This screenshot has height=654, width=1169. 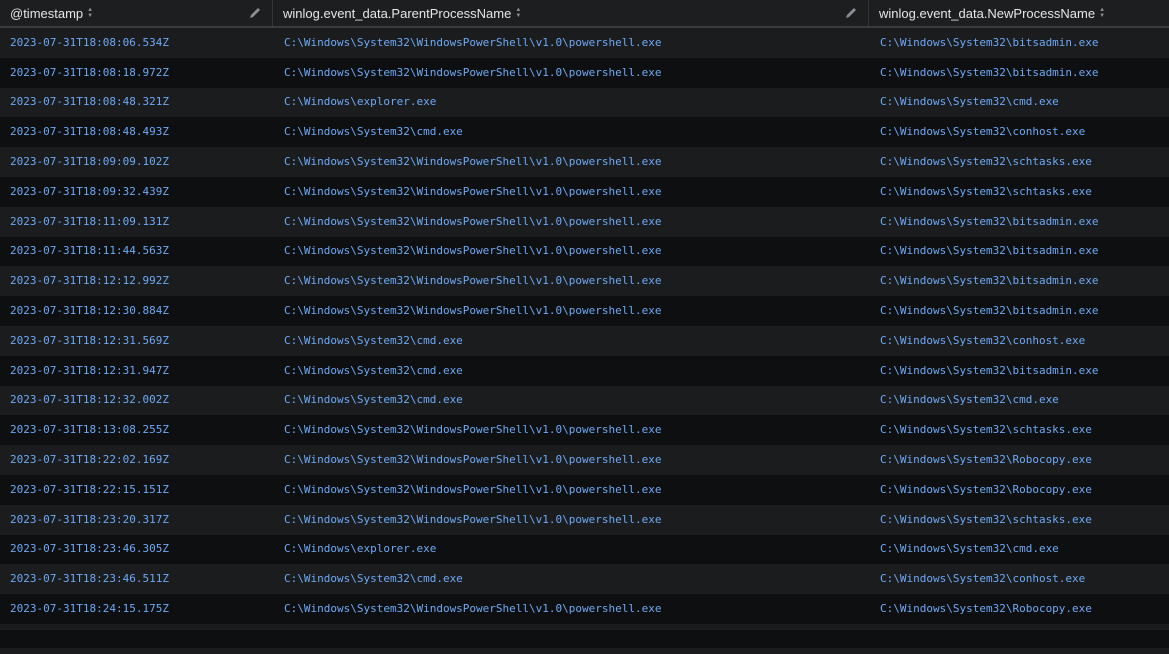 What do you see at coordinates (136, 489) in the screenshot?
I see `cell-timestamp: 2023-07-31T18:22:15.151Z` at bounding box center [136, 489].